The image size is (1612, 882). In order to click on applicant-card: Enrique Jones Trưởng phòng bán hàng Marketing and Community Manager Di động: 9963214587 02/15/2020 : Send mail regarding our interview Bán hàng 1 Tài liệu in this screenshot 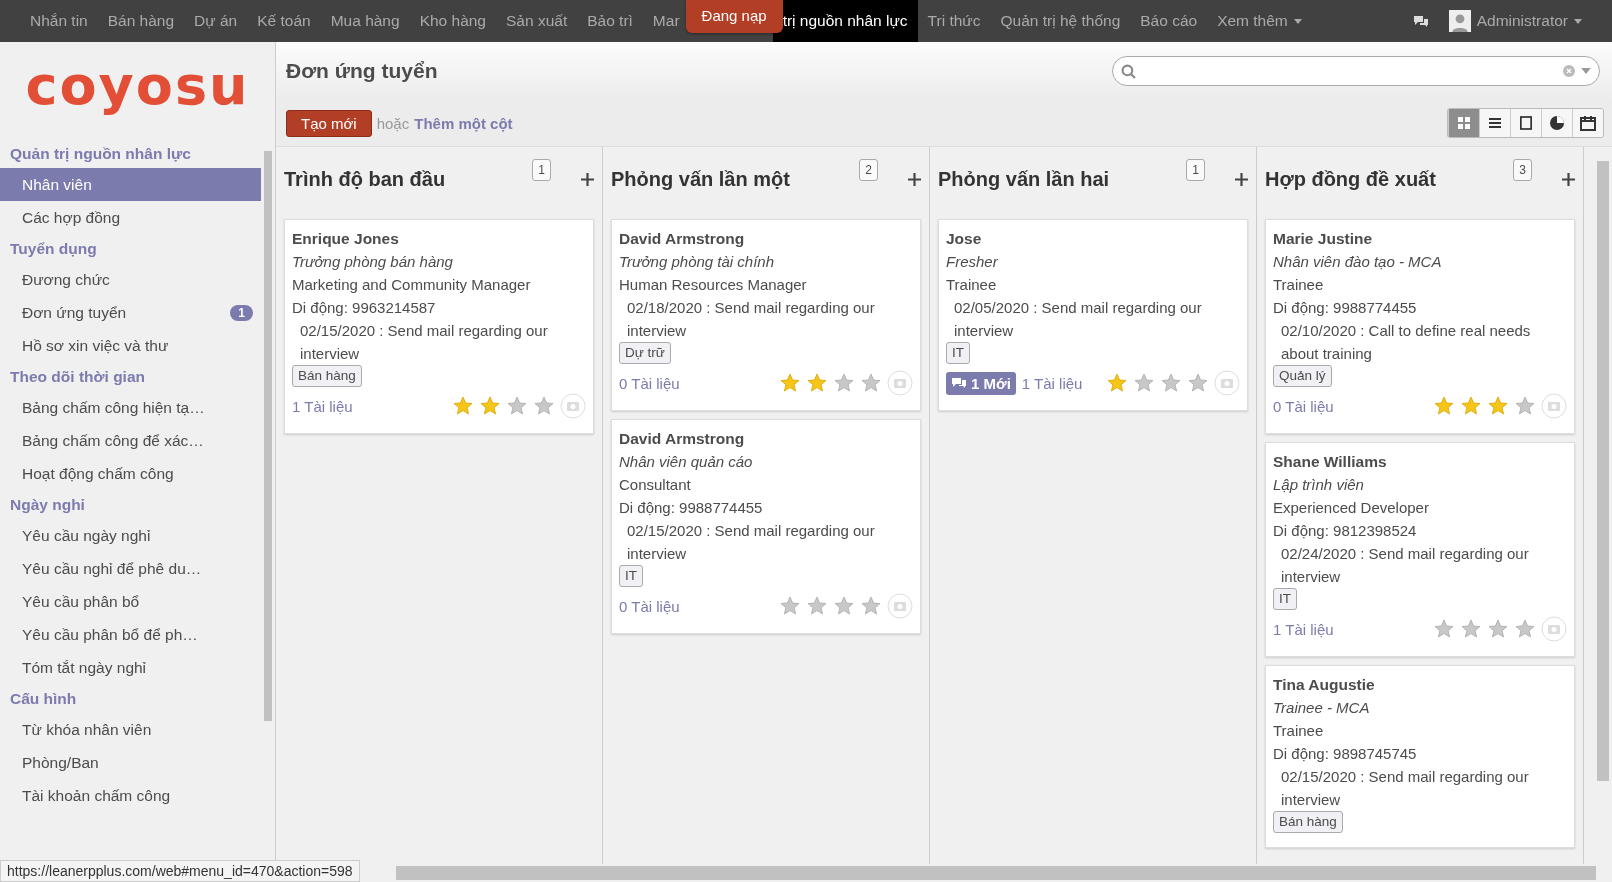, I will do `click(439, 326)`.